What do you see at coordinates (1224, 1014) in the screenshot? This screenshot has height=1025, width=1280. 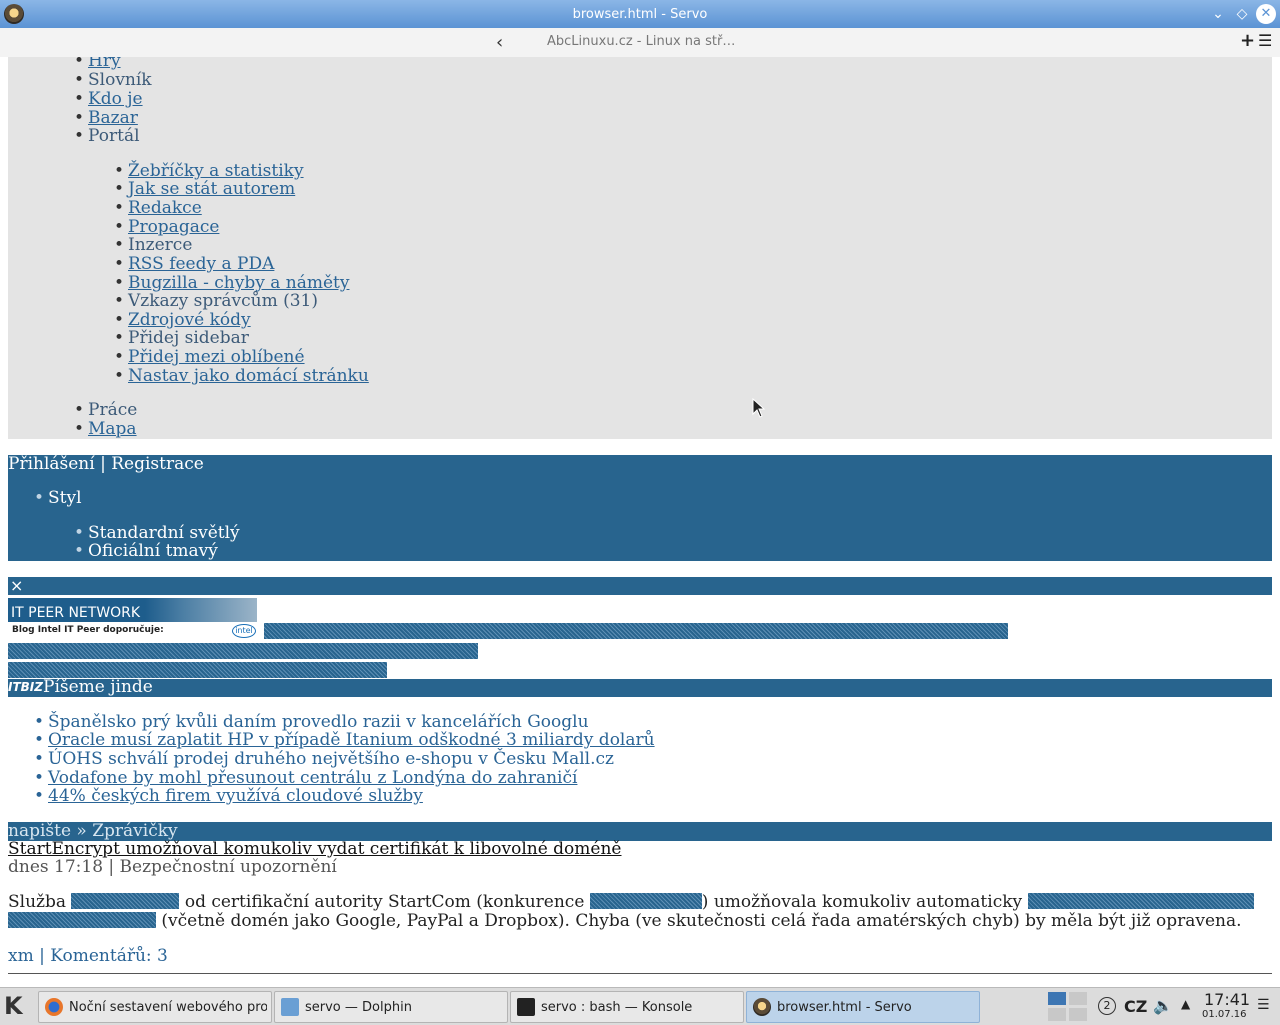 I see `clock-date: 01.07.16` at bounding box center [1224, 1014].